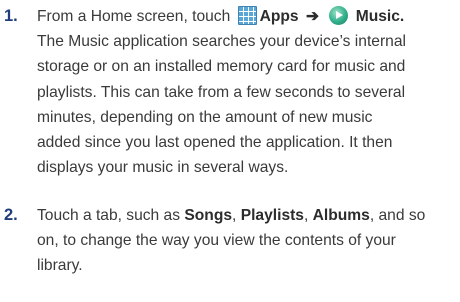 The height and width of the screenshot is (302, 460). What do you see at coordinates (402, 16) in the screenshot?
I see `sentence-end: .` at bounding box center [402, 16].